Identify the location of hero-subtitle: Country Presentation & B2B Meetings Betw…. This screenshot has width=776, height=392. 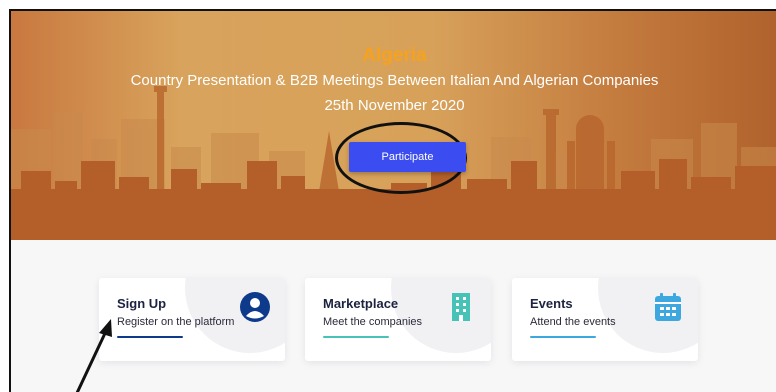
(394, 80).